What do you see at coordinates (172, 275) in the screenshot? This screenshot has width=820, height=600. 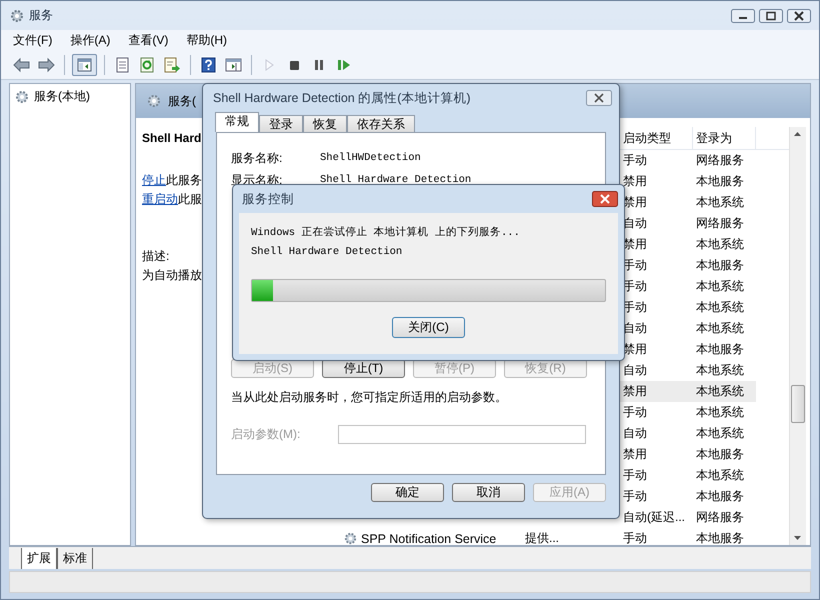 I see `description-text: 为自动播放` at bounding box center [172, 275].